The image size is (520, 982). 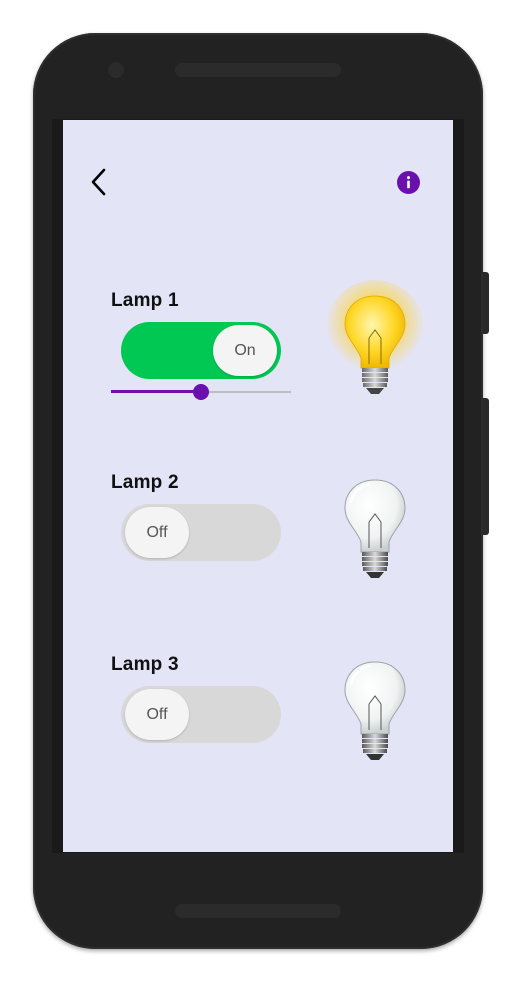 I want to click on chevron-left-icon, so click(x=98, y=182).